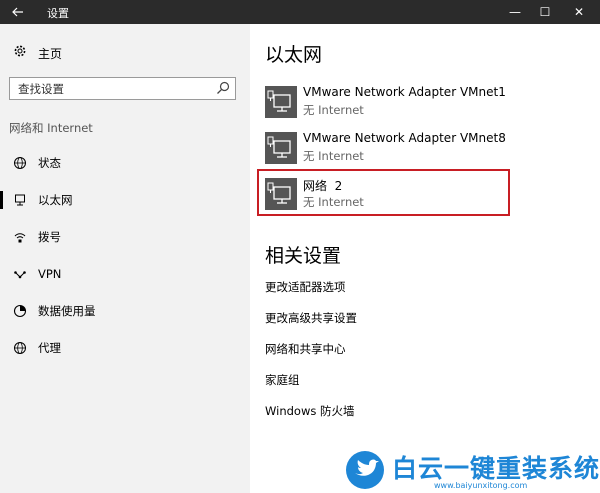 The width and height of the screenshot is (600, 493). What do you see at coordinates (50, 274) in the screenshot?
I see `sidebar-item-label: VPN` at bounding box center [50, 274].